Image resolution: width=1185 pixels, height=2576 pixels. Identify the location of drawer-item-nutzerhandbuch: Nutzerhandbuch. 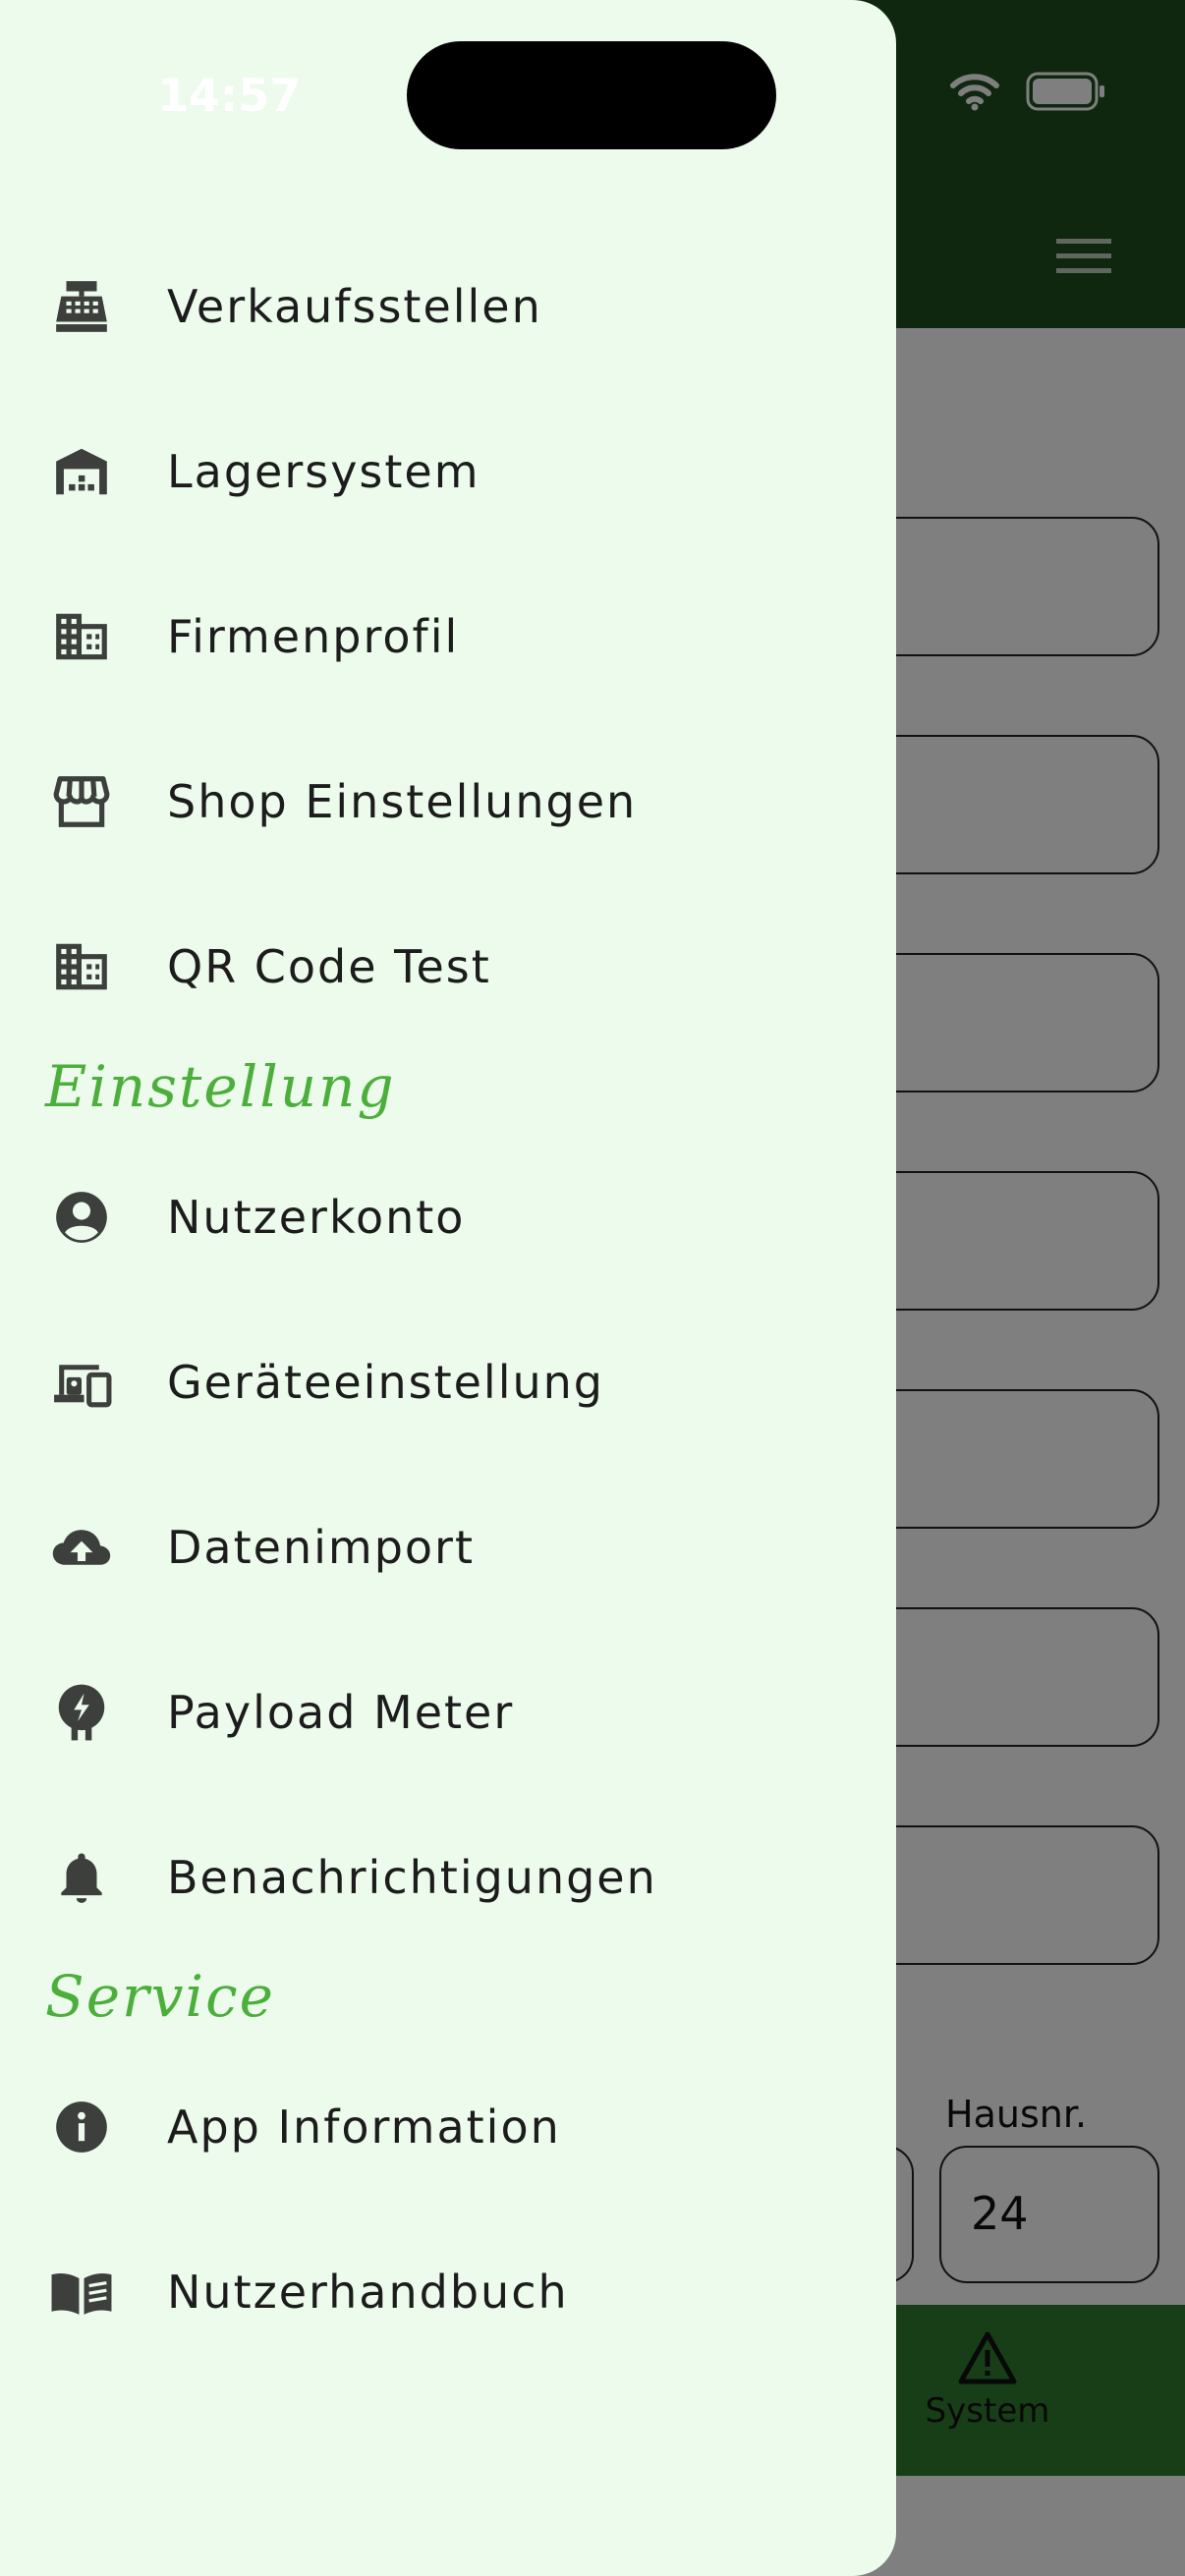
(448, 2292).